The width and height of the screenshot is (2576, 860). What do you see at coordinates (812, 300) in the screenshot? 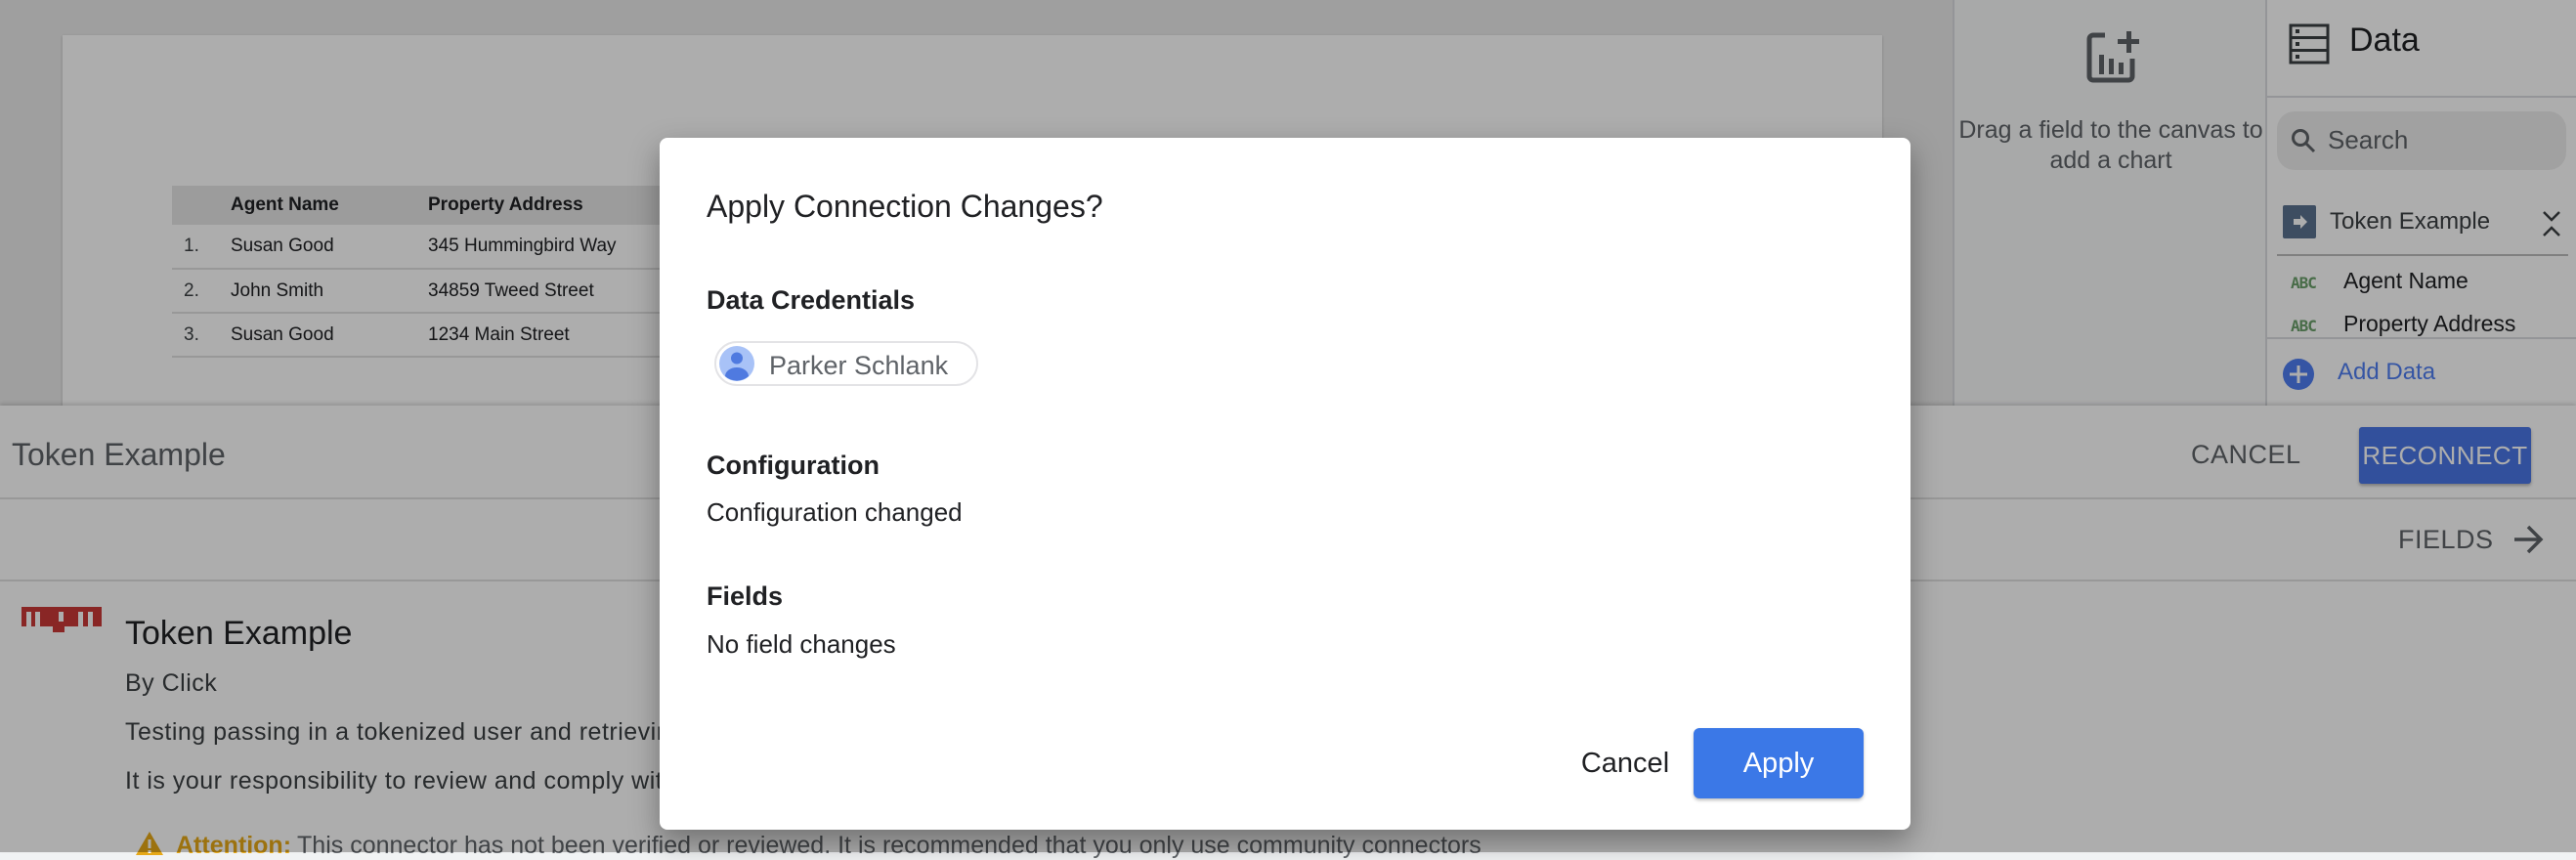
I see `credentials-heading: Data Credentials` at bounding box center [812, 300].